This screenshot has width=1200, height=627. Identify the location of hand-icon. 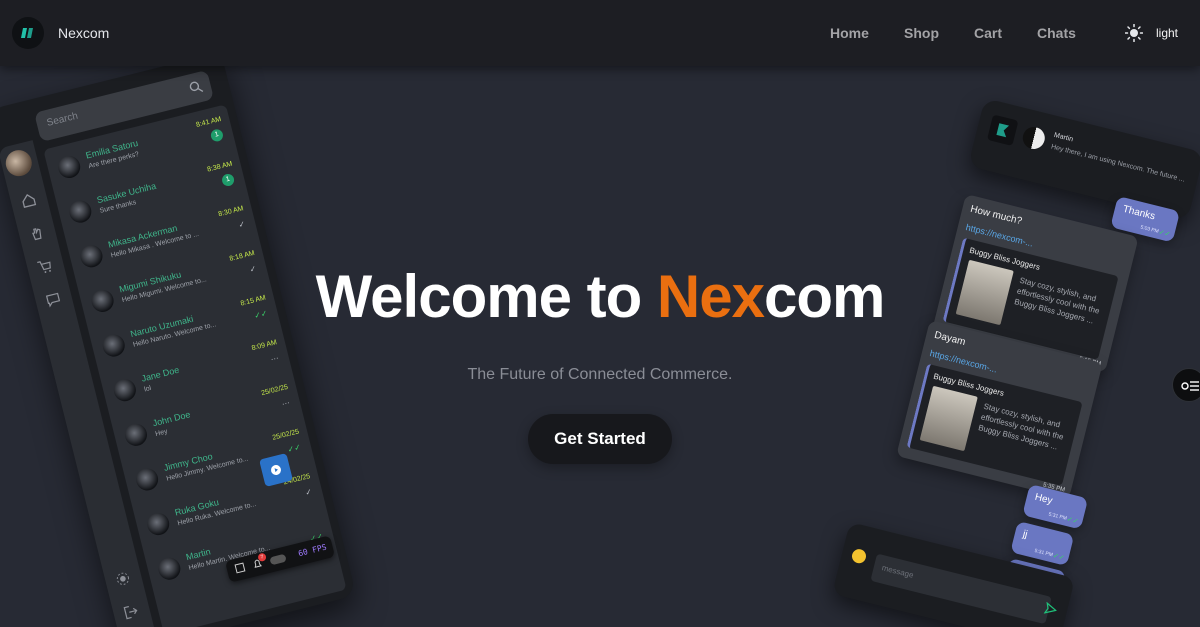
(37, 234).